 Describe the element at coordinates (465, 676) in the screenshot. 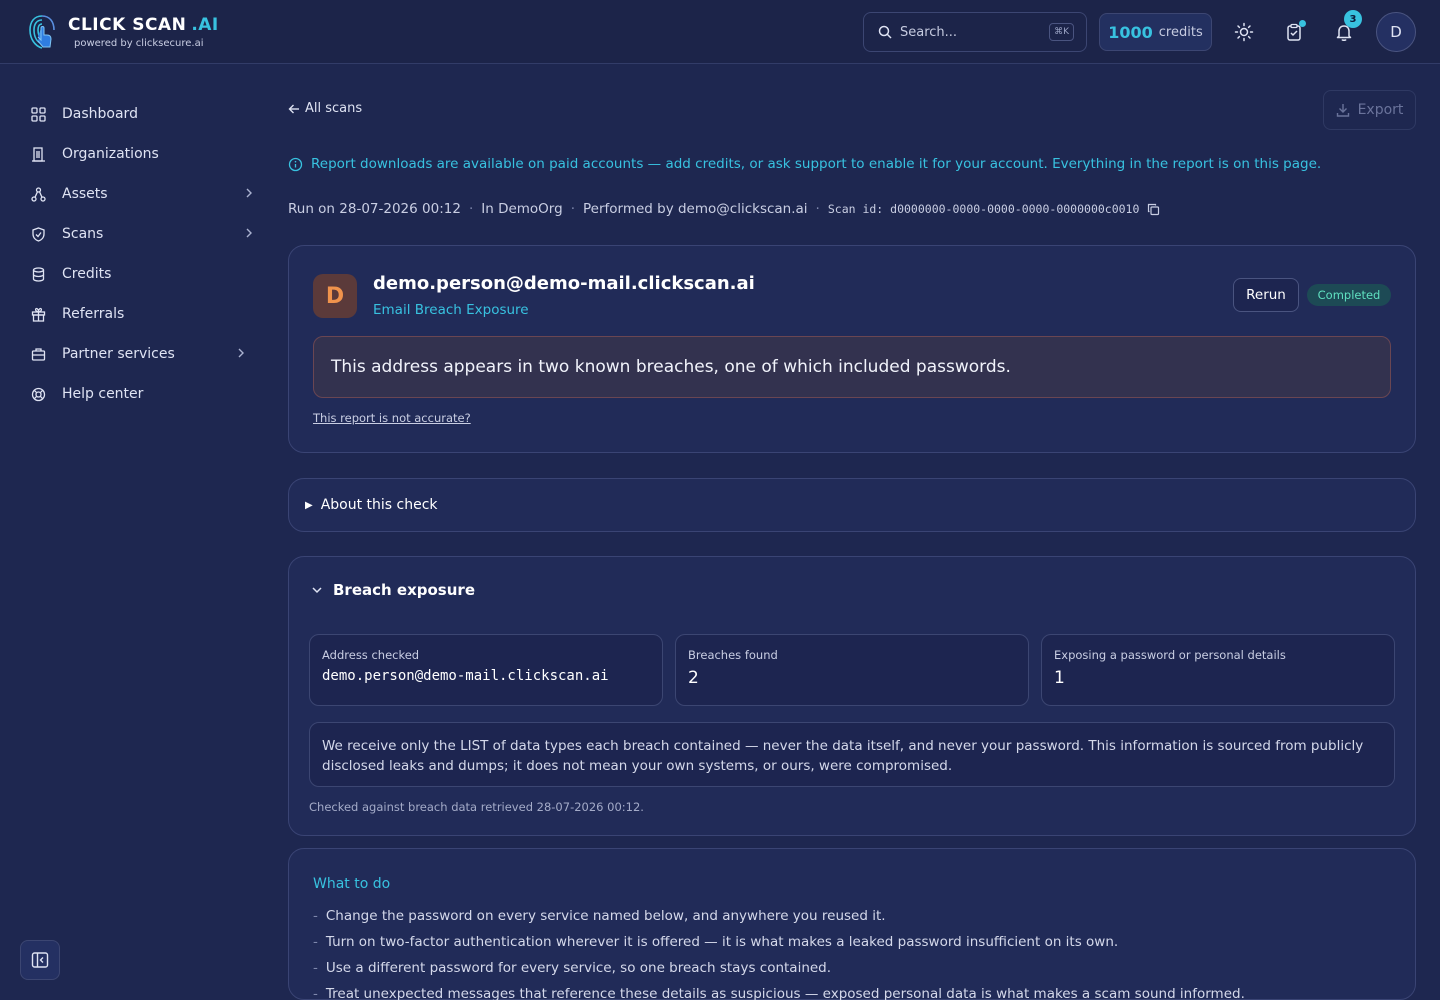

I see `stat-value: demo.person@demo-mail.clickscan.ai` at that location.